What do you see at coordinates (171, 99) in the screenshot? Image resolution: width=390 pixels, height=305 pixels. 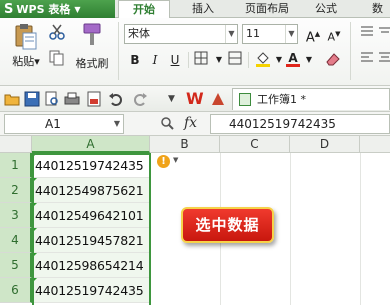 I see `customize-toolbar-dropdown: ▼` at bounding box center [171, 99].